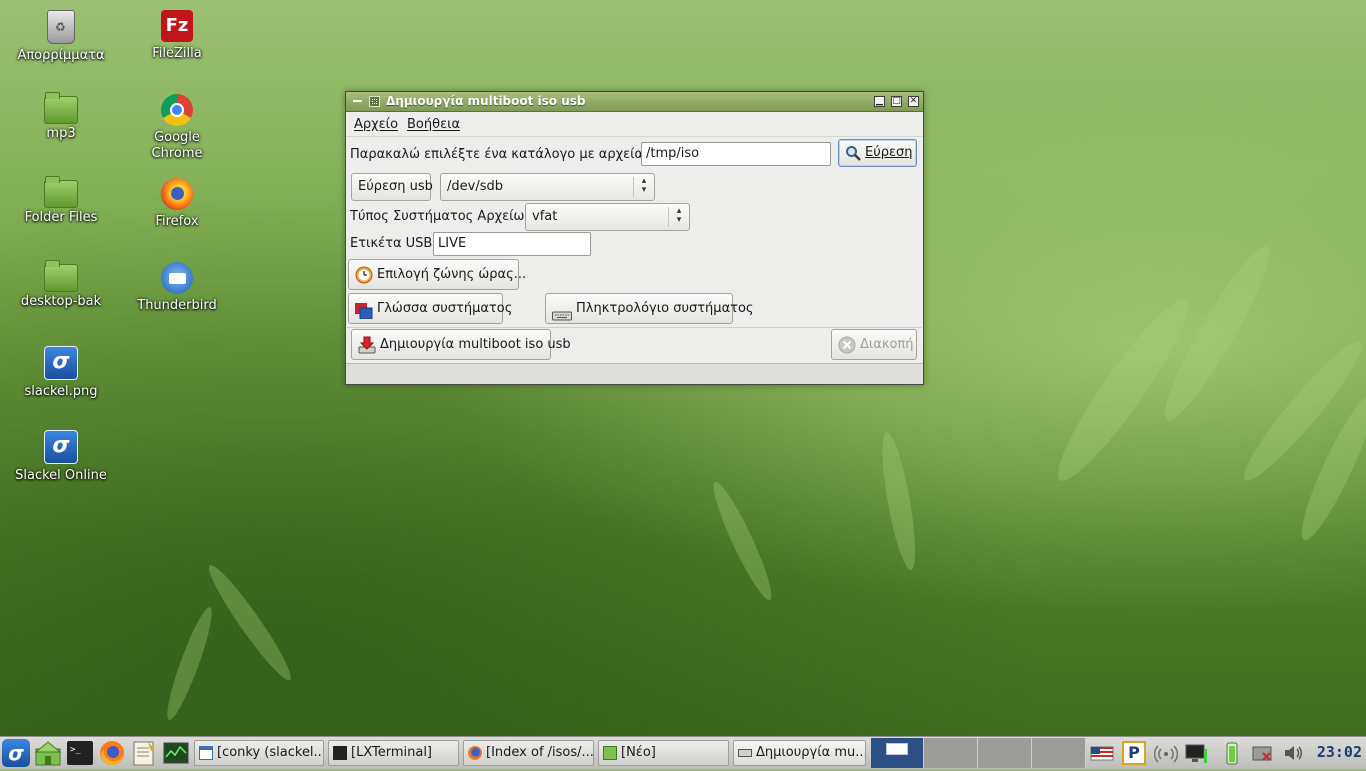 The height and width of the screenshot is (771, 1366). Describe the element at coordinates (486, 101) in the screenshot. I see `window-title: Δημιουργία multiboot iso usb` at that location.